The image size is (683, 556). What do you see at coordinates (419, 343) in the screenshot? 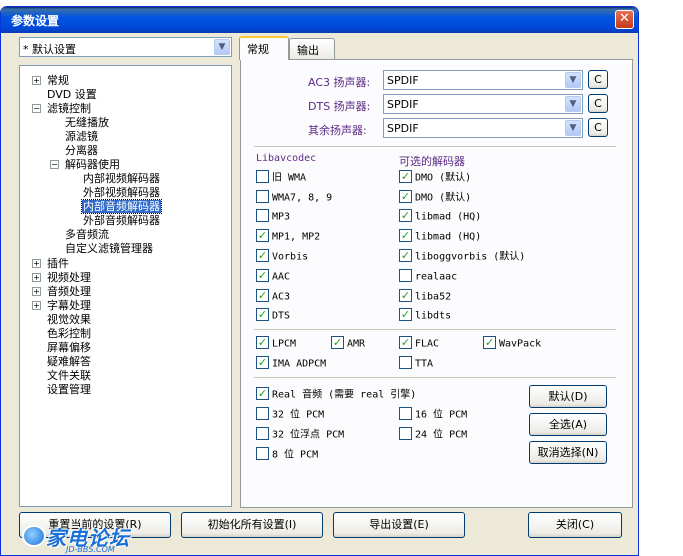
I see `checkbox-flac: ✓ FLAC` at bounding box center [419, 343].